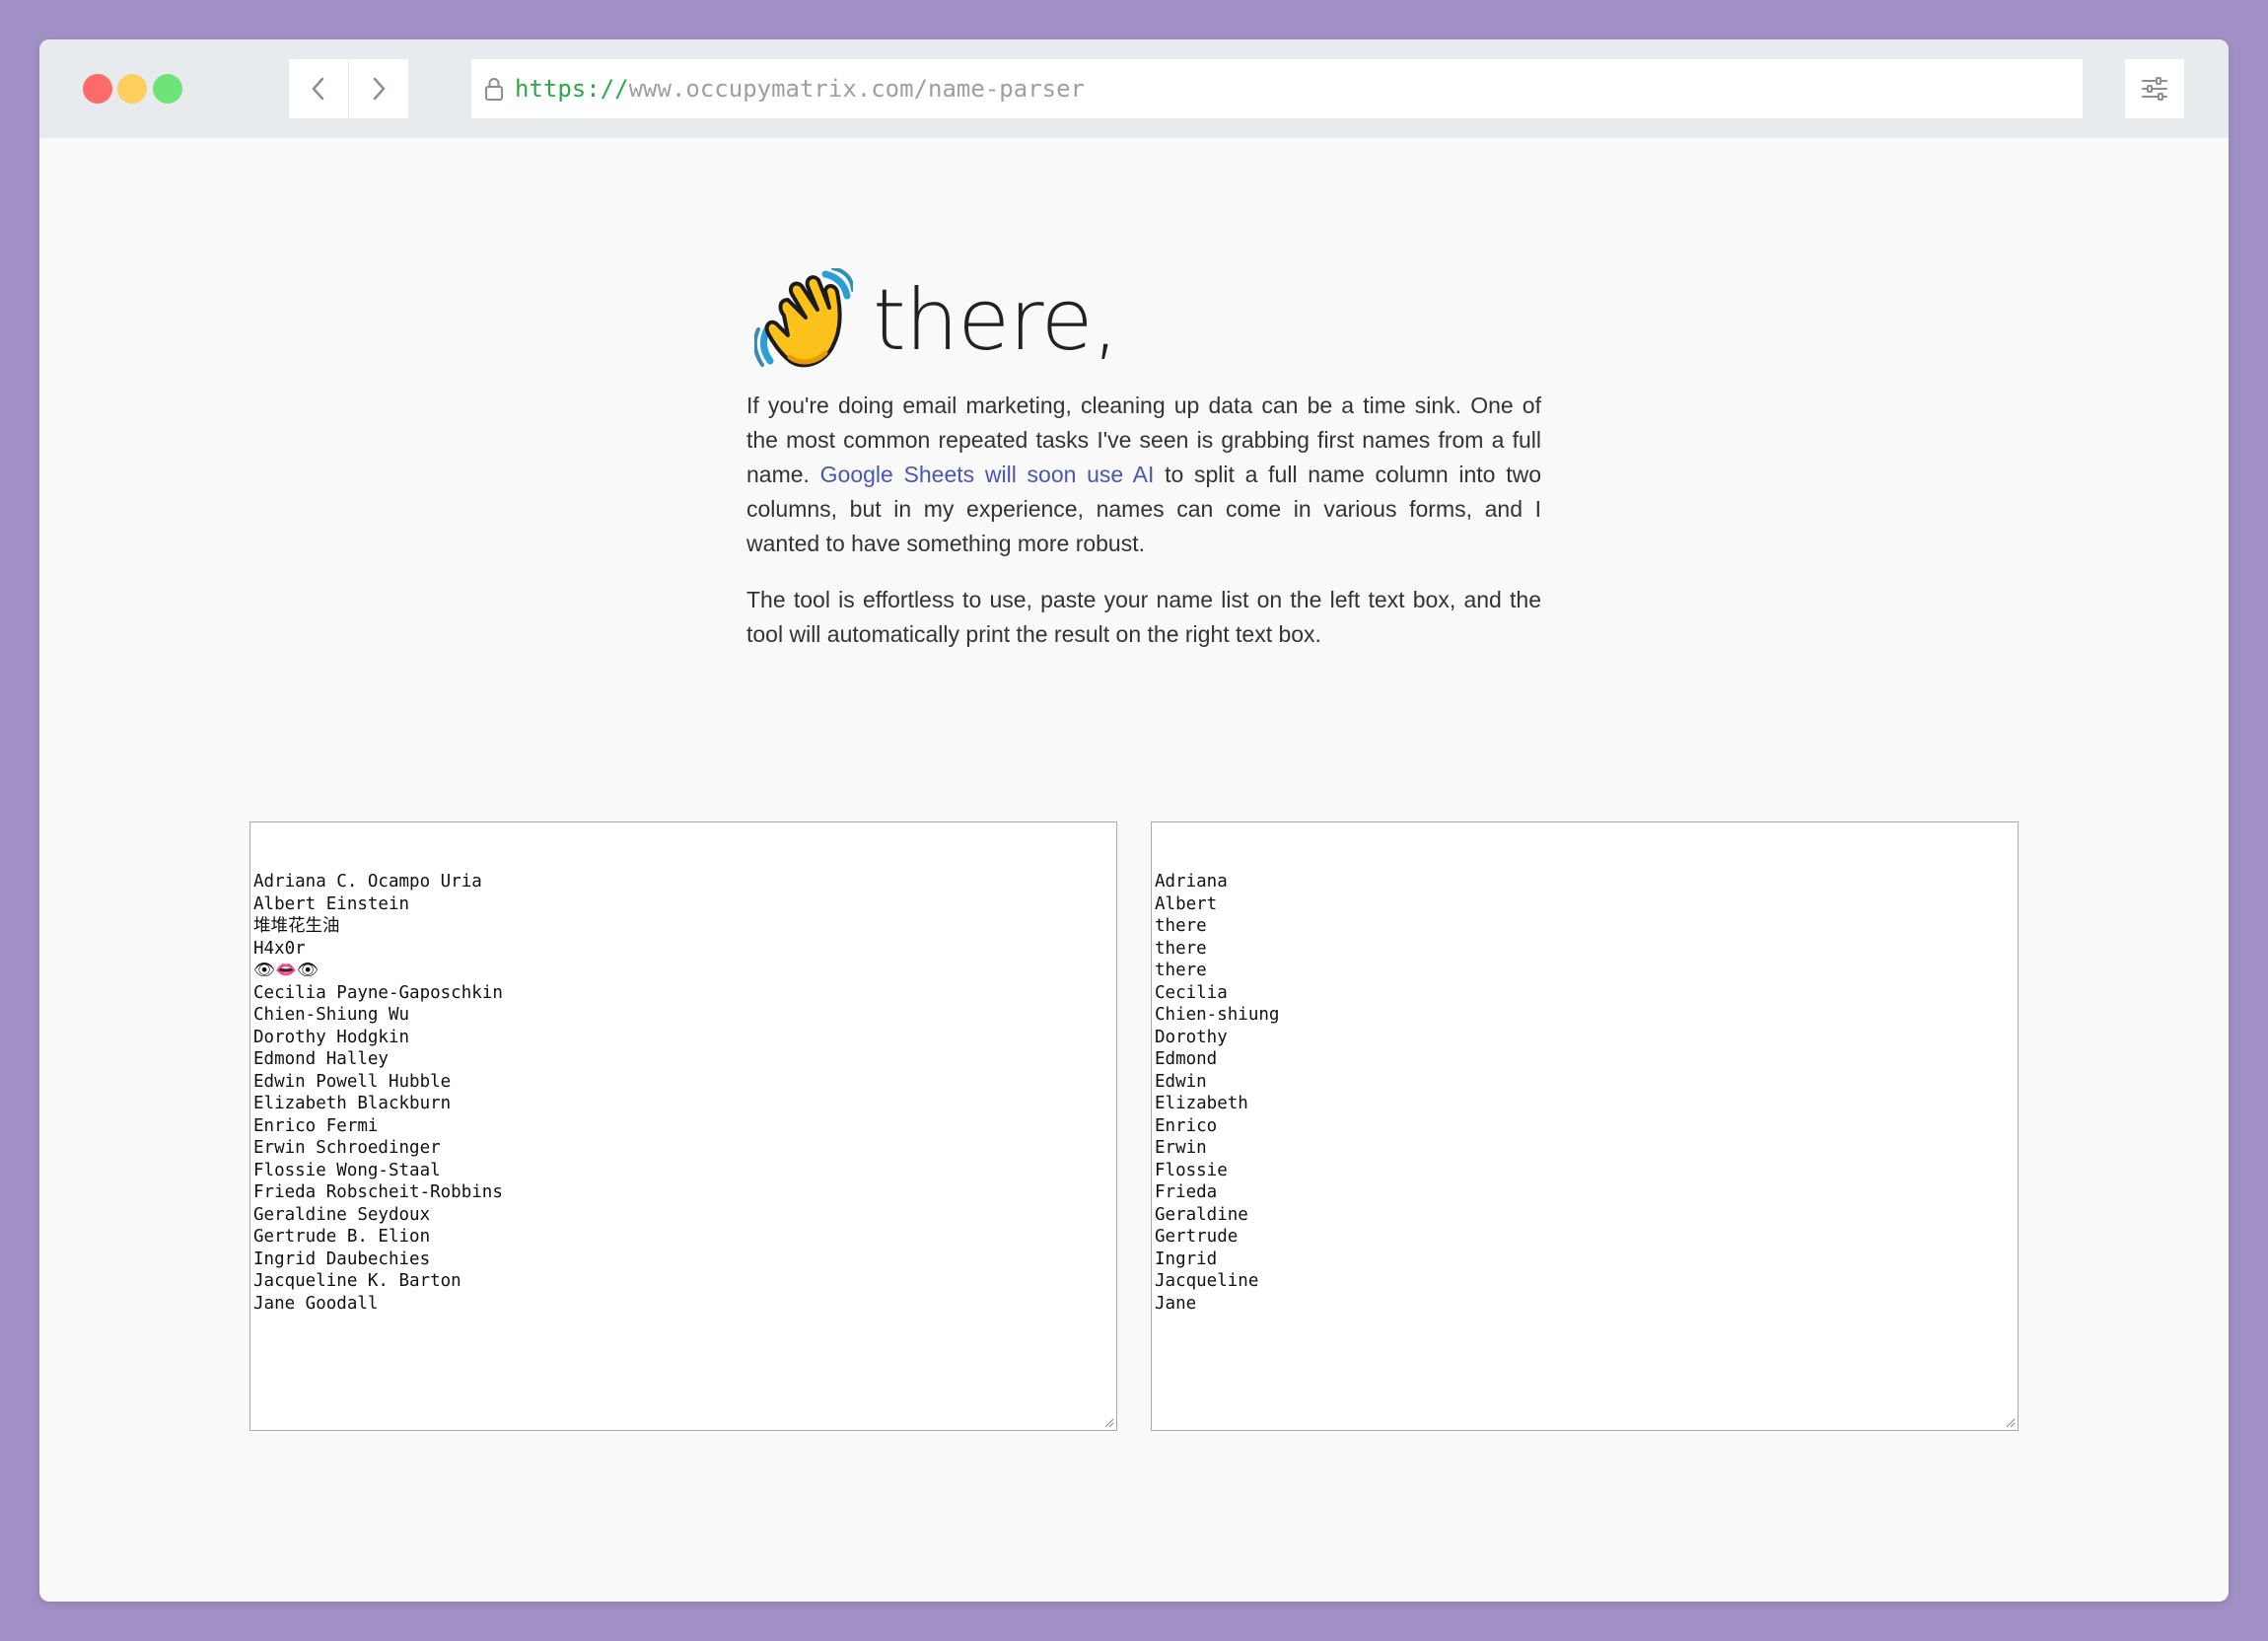 The height and width of the screenshot is (1641, 2268). I want to click on url-text: https://www.occupymatrix.com/name-parser, so click(800, 89).